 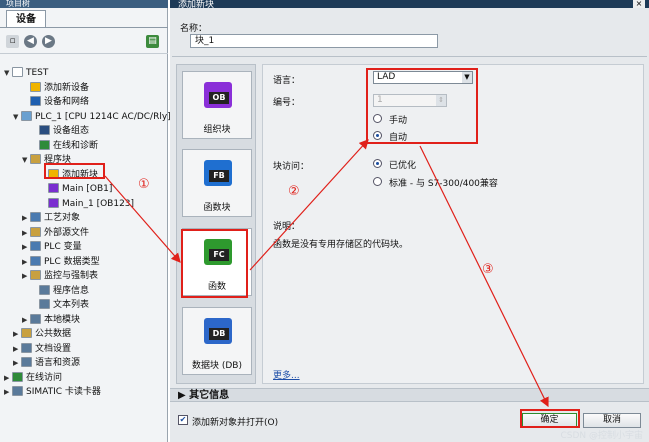 I want to click on annotation-step1: ①, so click(x=144, y=184).